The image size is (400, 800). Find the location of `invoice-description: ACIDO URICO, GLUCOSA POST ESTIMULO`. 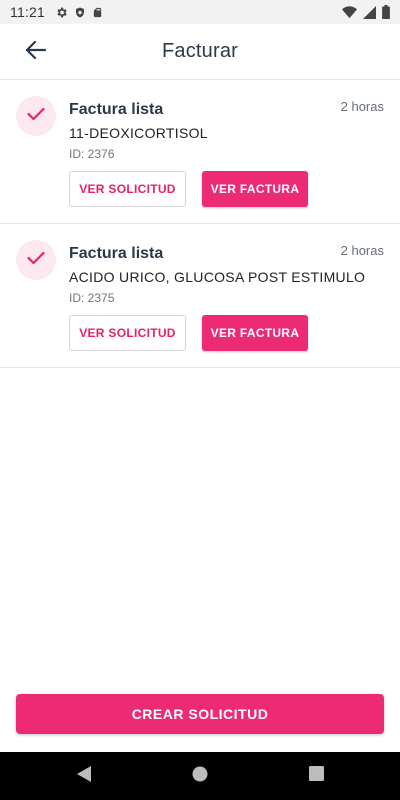

invoice-description: ACIDO URICO, GLUCOSA POST ESTIMULO is located at coordinates (217, 277).